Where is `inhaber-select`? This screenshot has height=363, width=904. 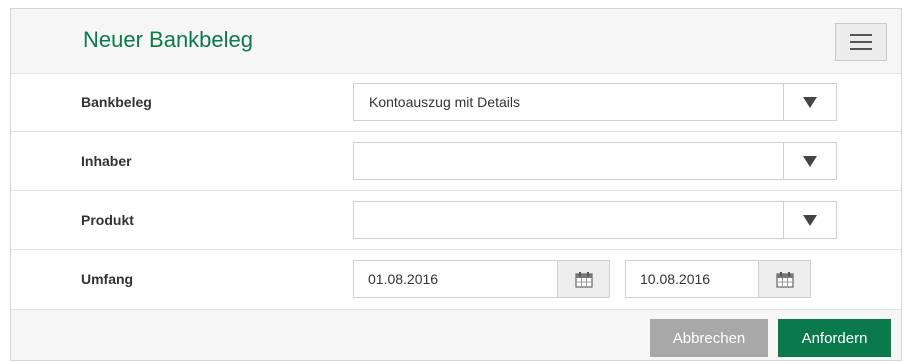
inhaber-select is located at coordinates (595, 161).